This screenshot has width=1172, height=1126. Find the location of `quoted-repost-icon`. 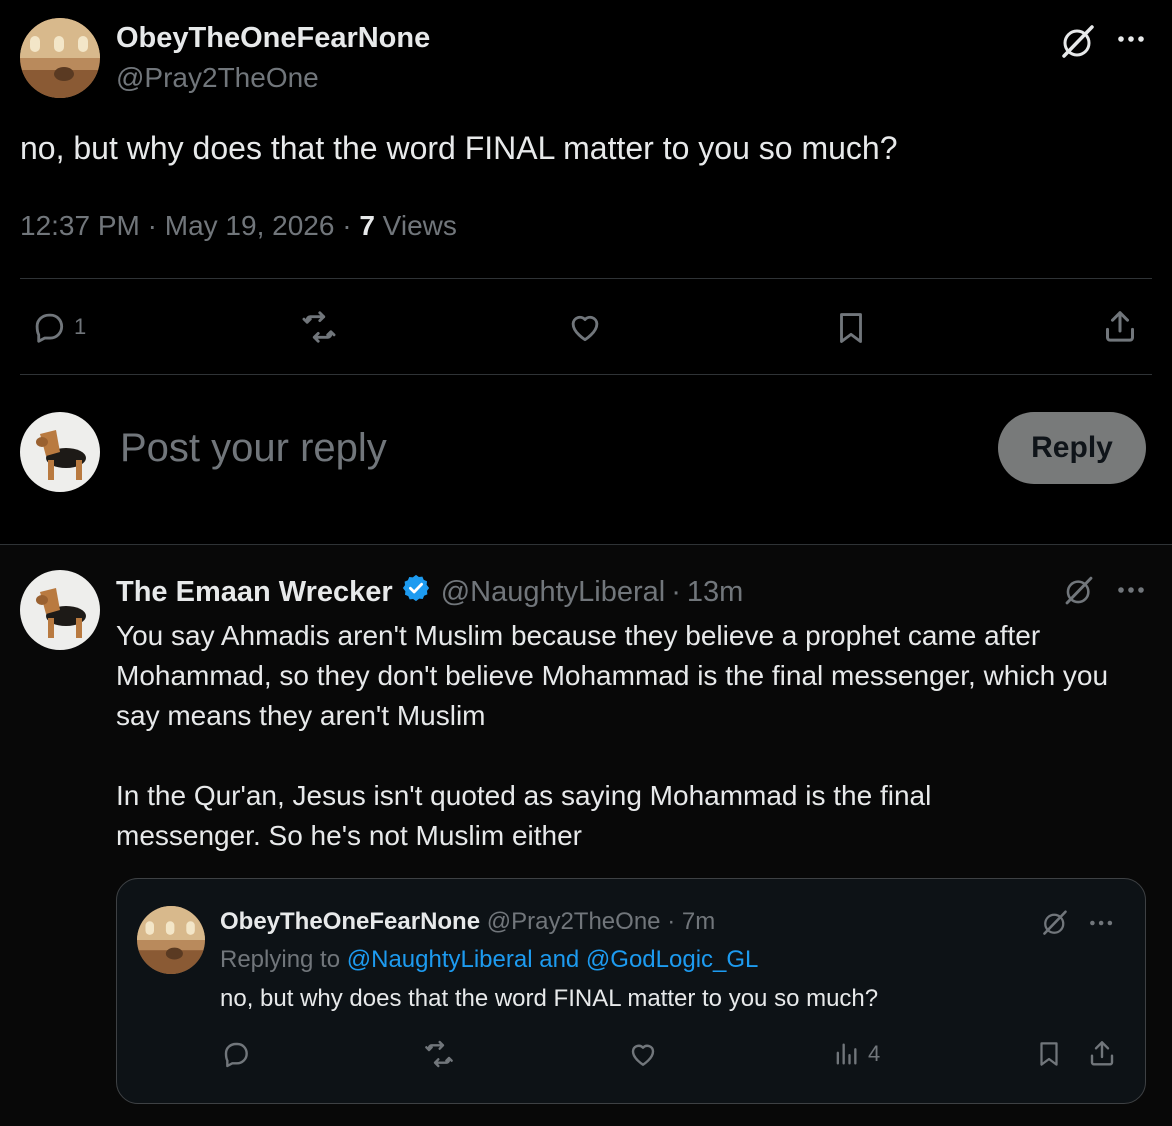

quoted-repost-icon is located at coordinates (439, 1054).